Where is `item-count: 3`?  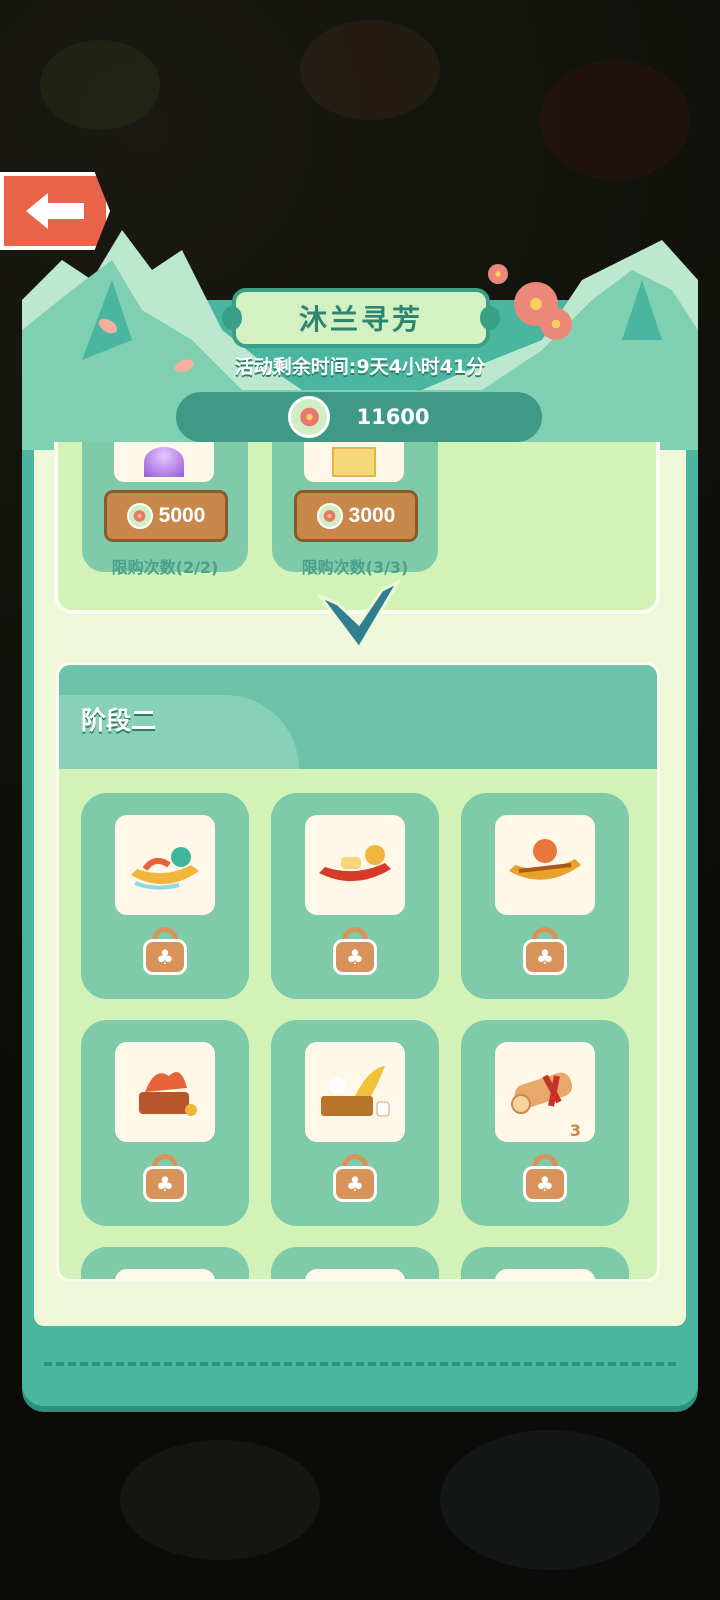 item-count: 3 is located at coordinates (575, 1130).